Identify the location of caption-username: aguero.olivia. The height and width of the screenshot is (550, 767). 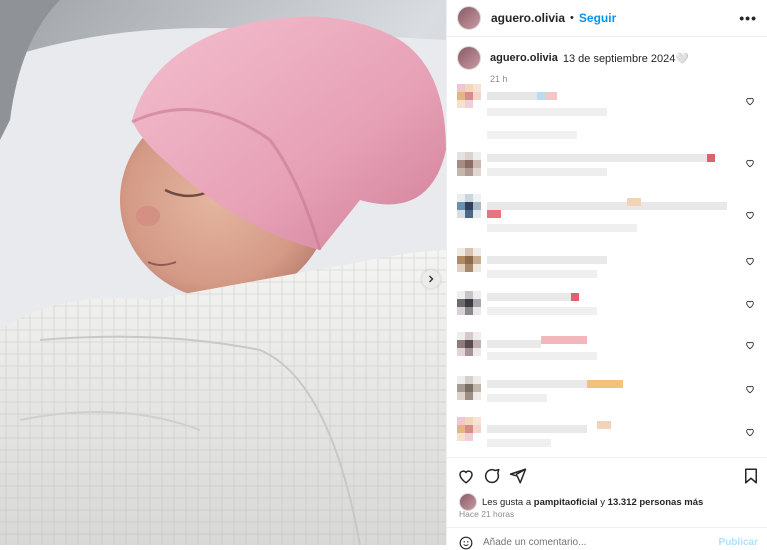
(524, 58).